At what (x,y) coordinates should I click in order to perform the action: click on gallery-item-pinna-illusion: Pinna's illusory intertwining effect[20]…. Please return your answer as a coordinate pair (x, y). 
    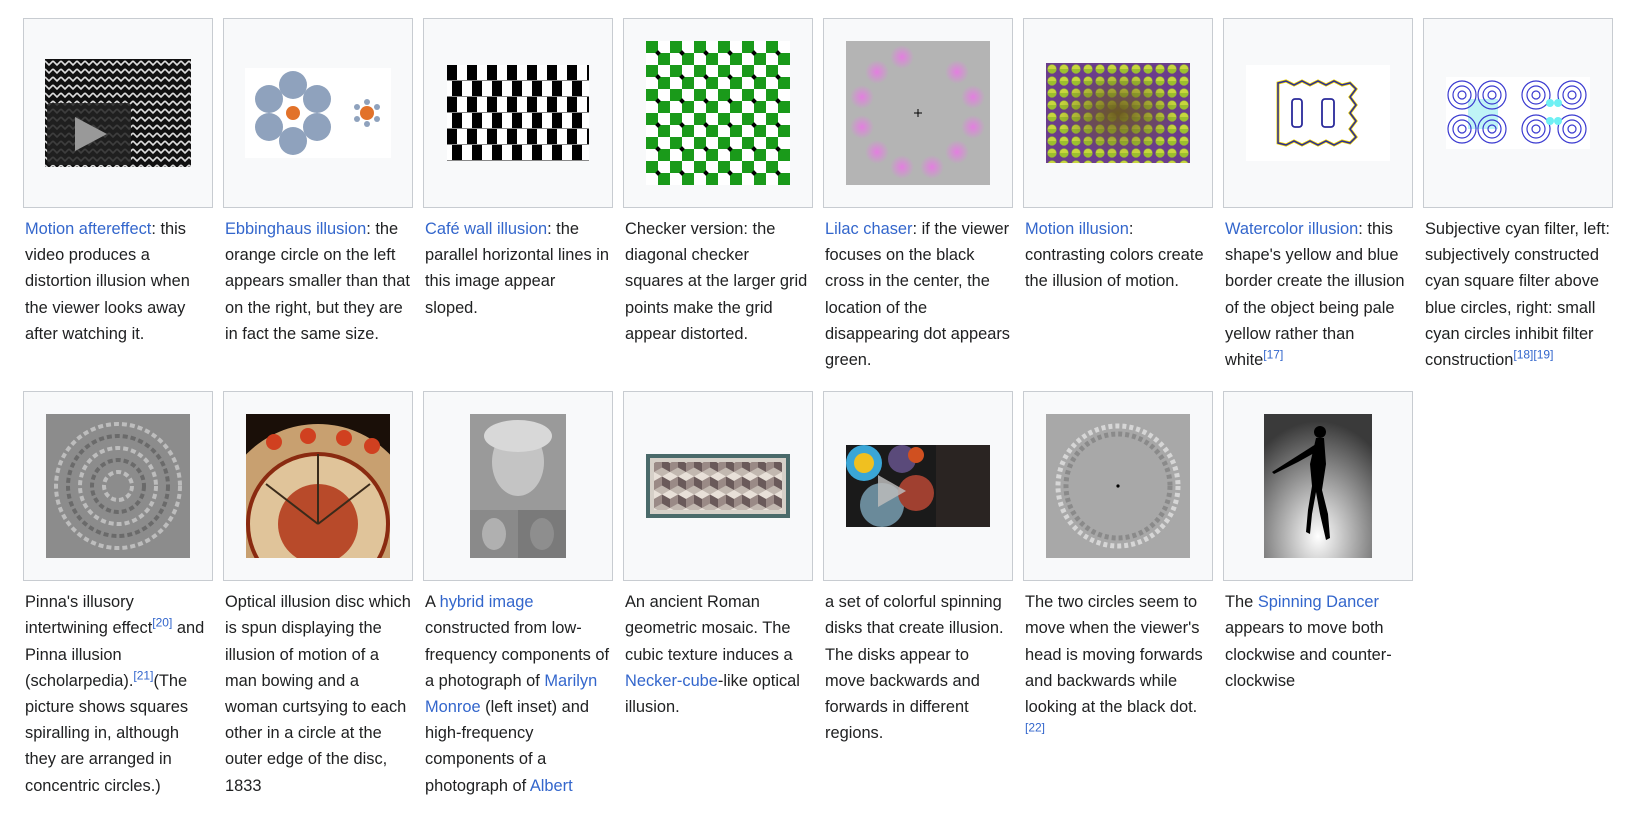
    Looking at the image, I should click on (118, 595).